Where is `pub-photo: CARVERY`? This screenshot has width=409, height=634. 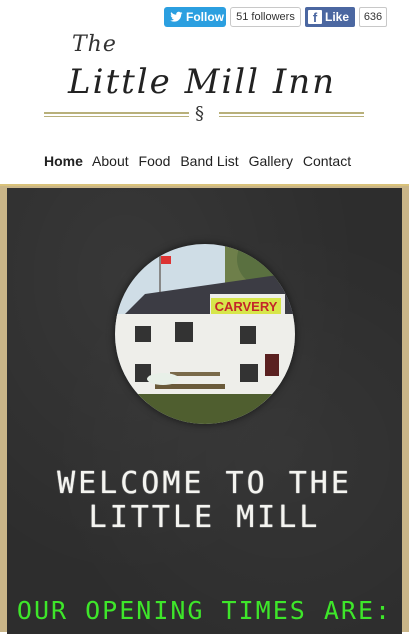
pub-photo: CARVERY is located at coordinates (205, 334).